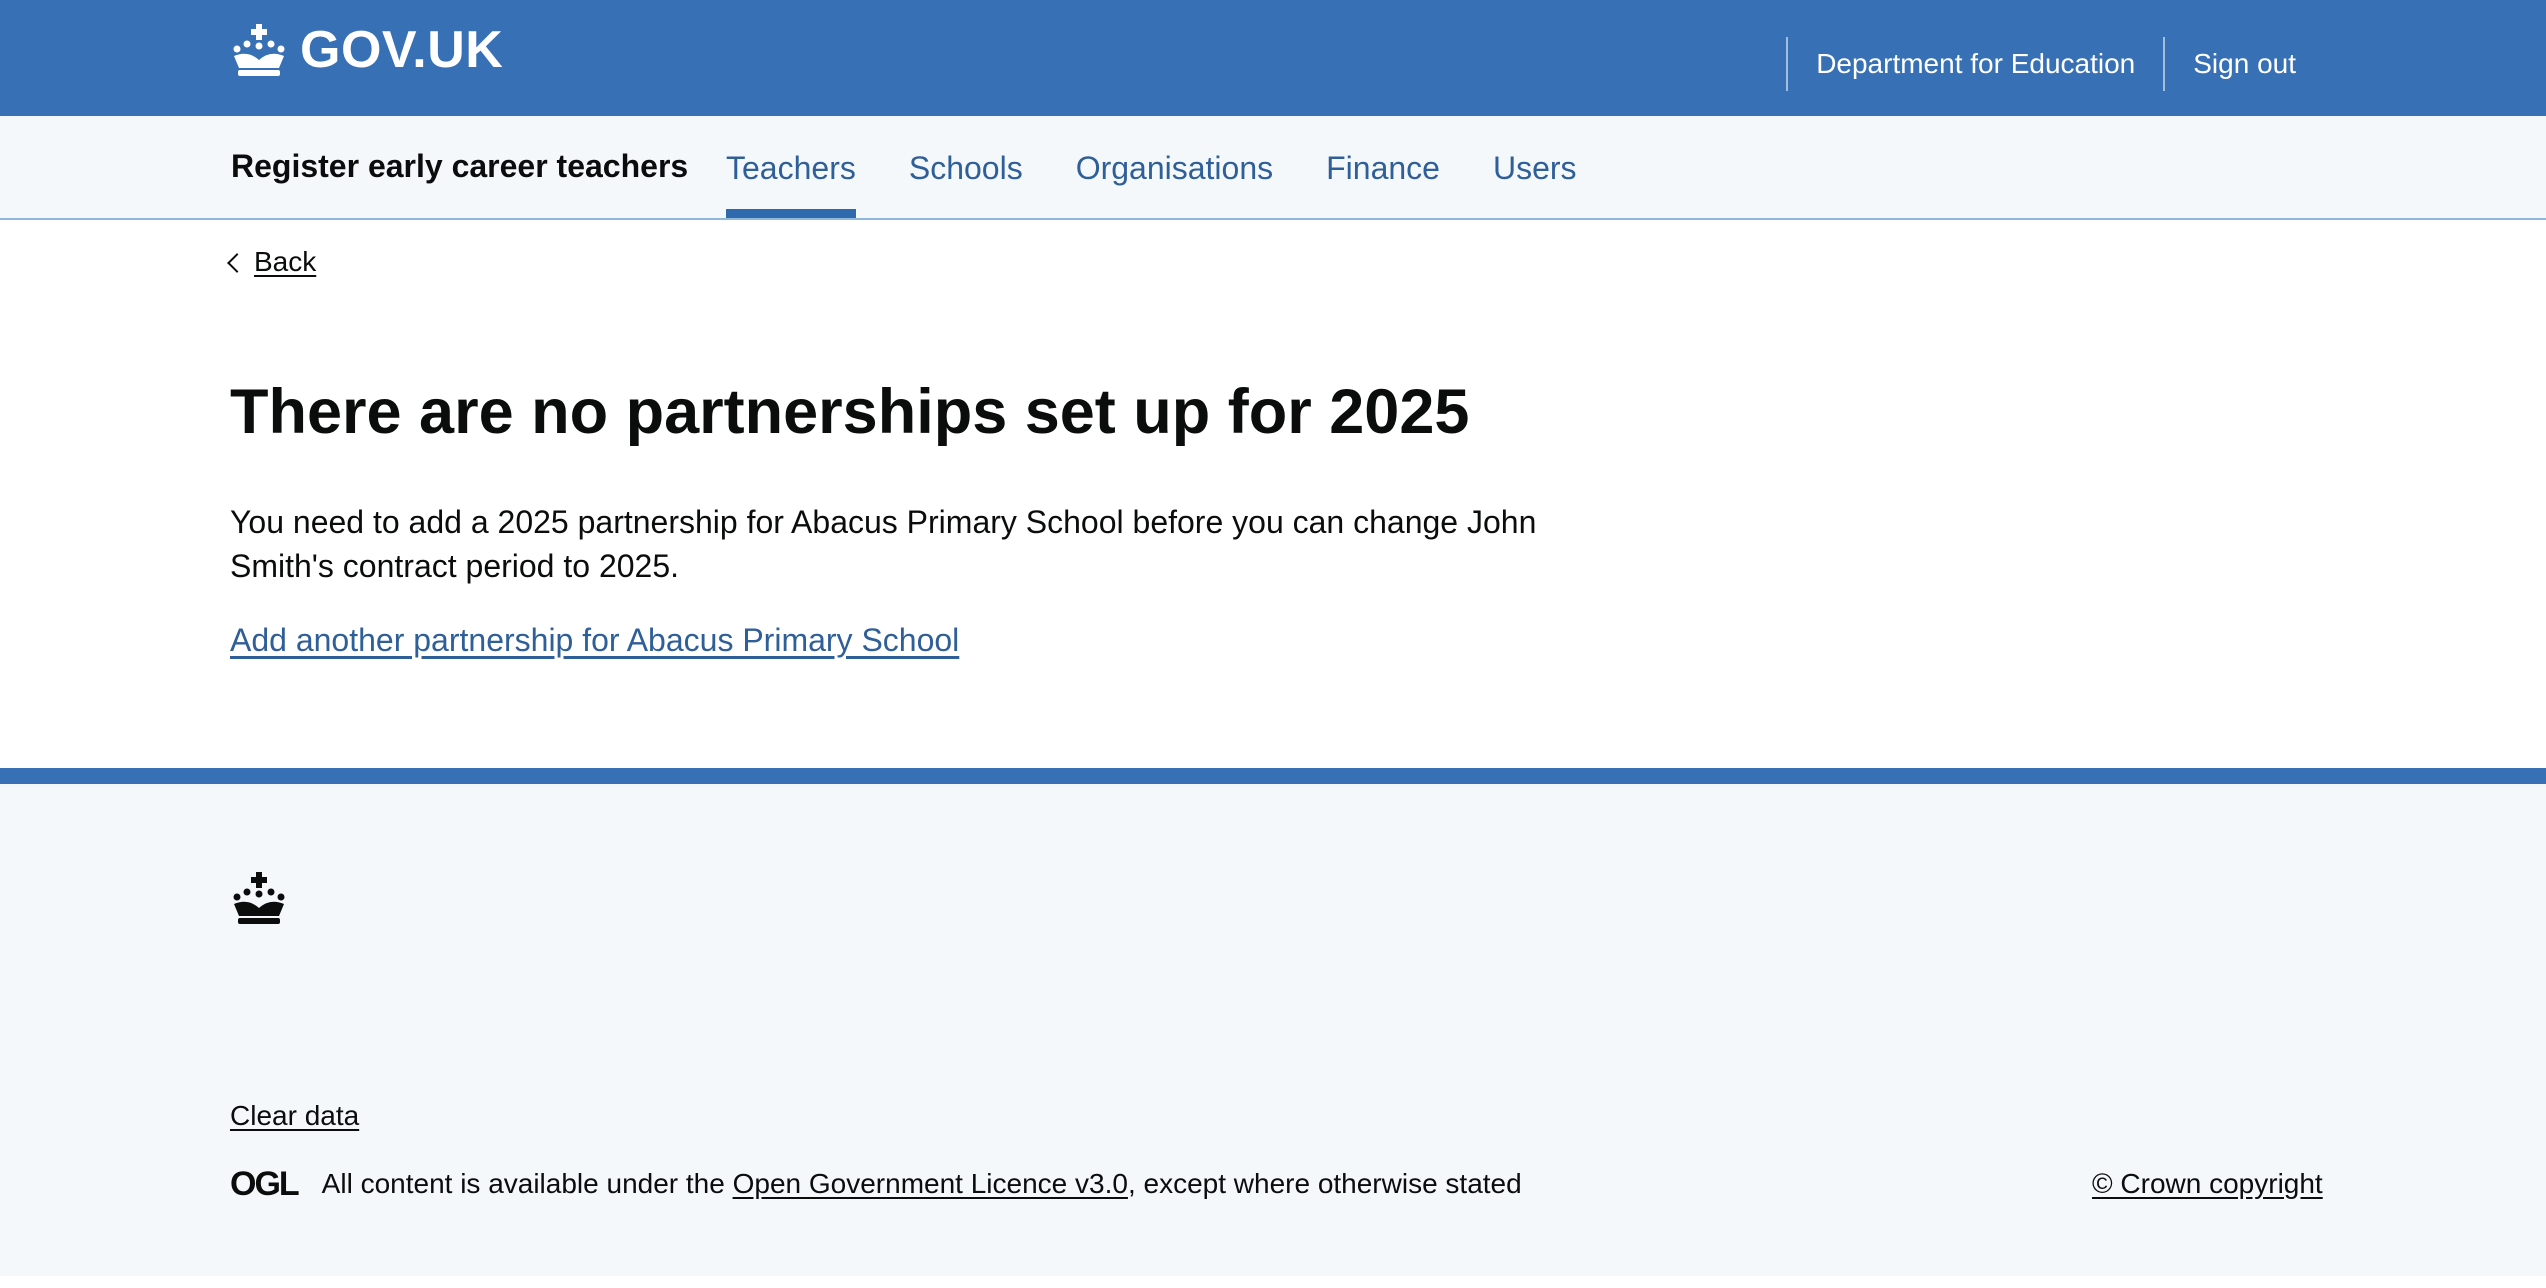 This screenshot has height=1288, width=2546. What do you see at coordinates (1975, 64) in the screenshot?
I see `department-link: Department for Education` at bounding box center [1975, 64].